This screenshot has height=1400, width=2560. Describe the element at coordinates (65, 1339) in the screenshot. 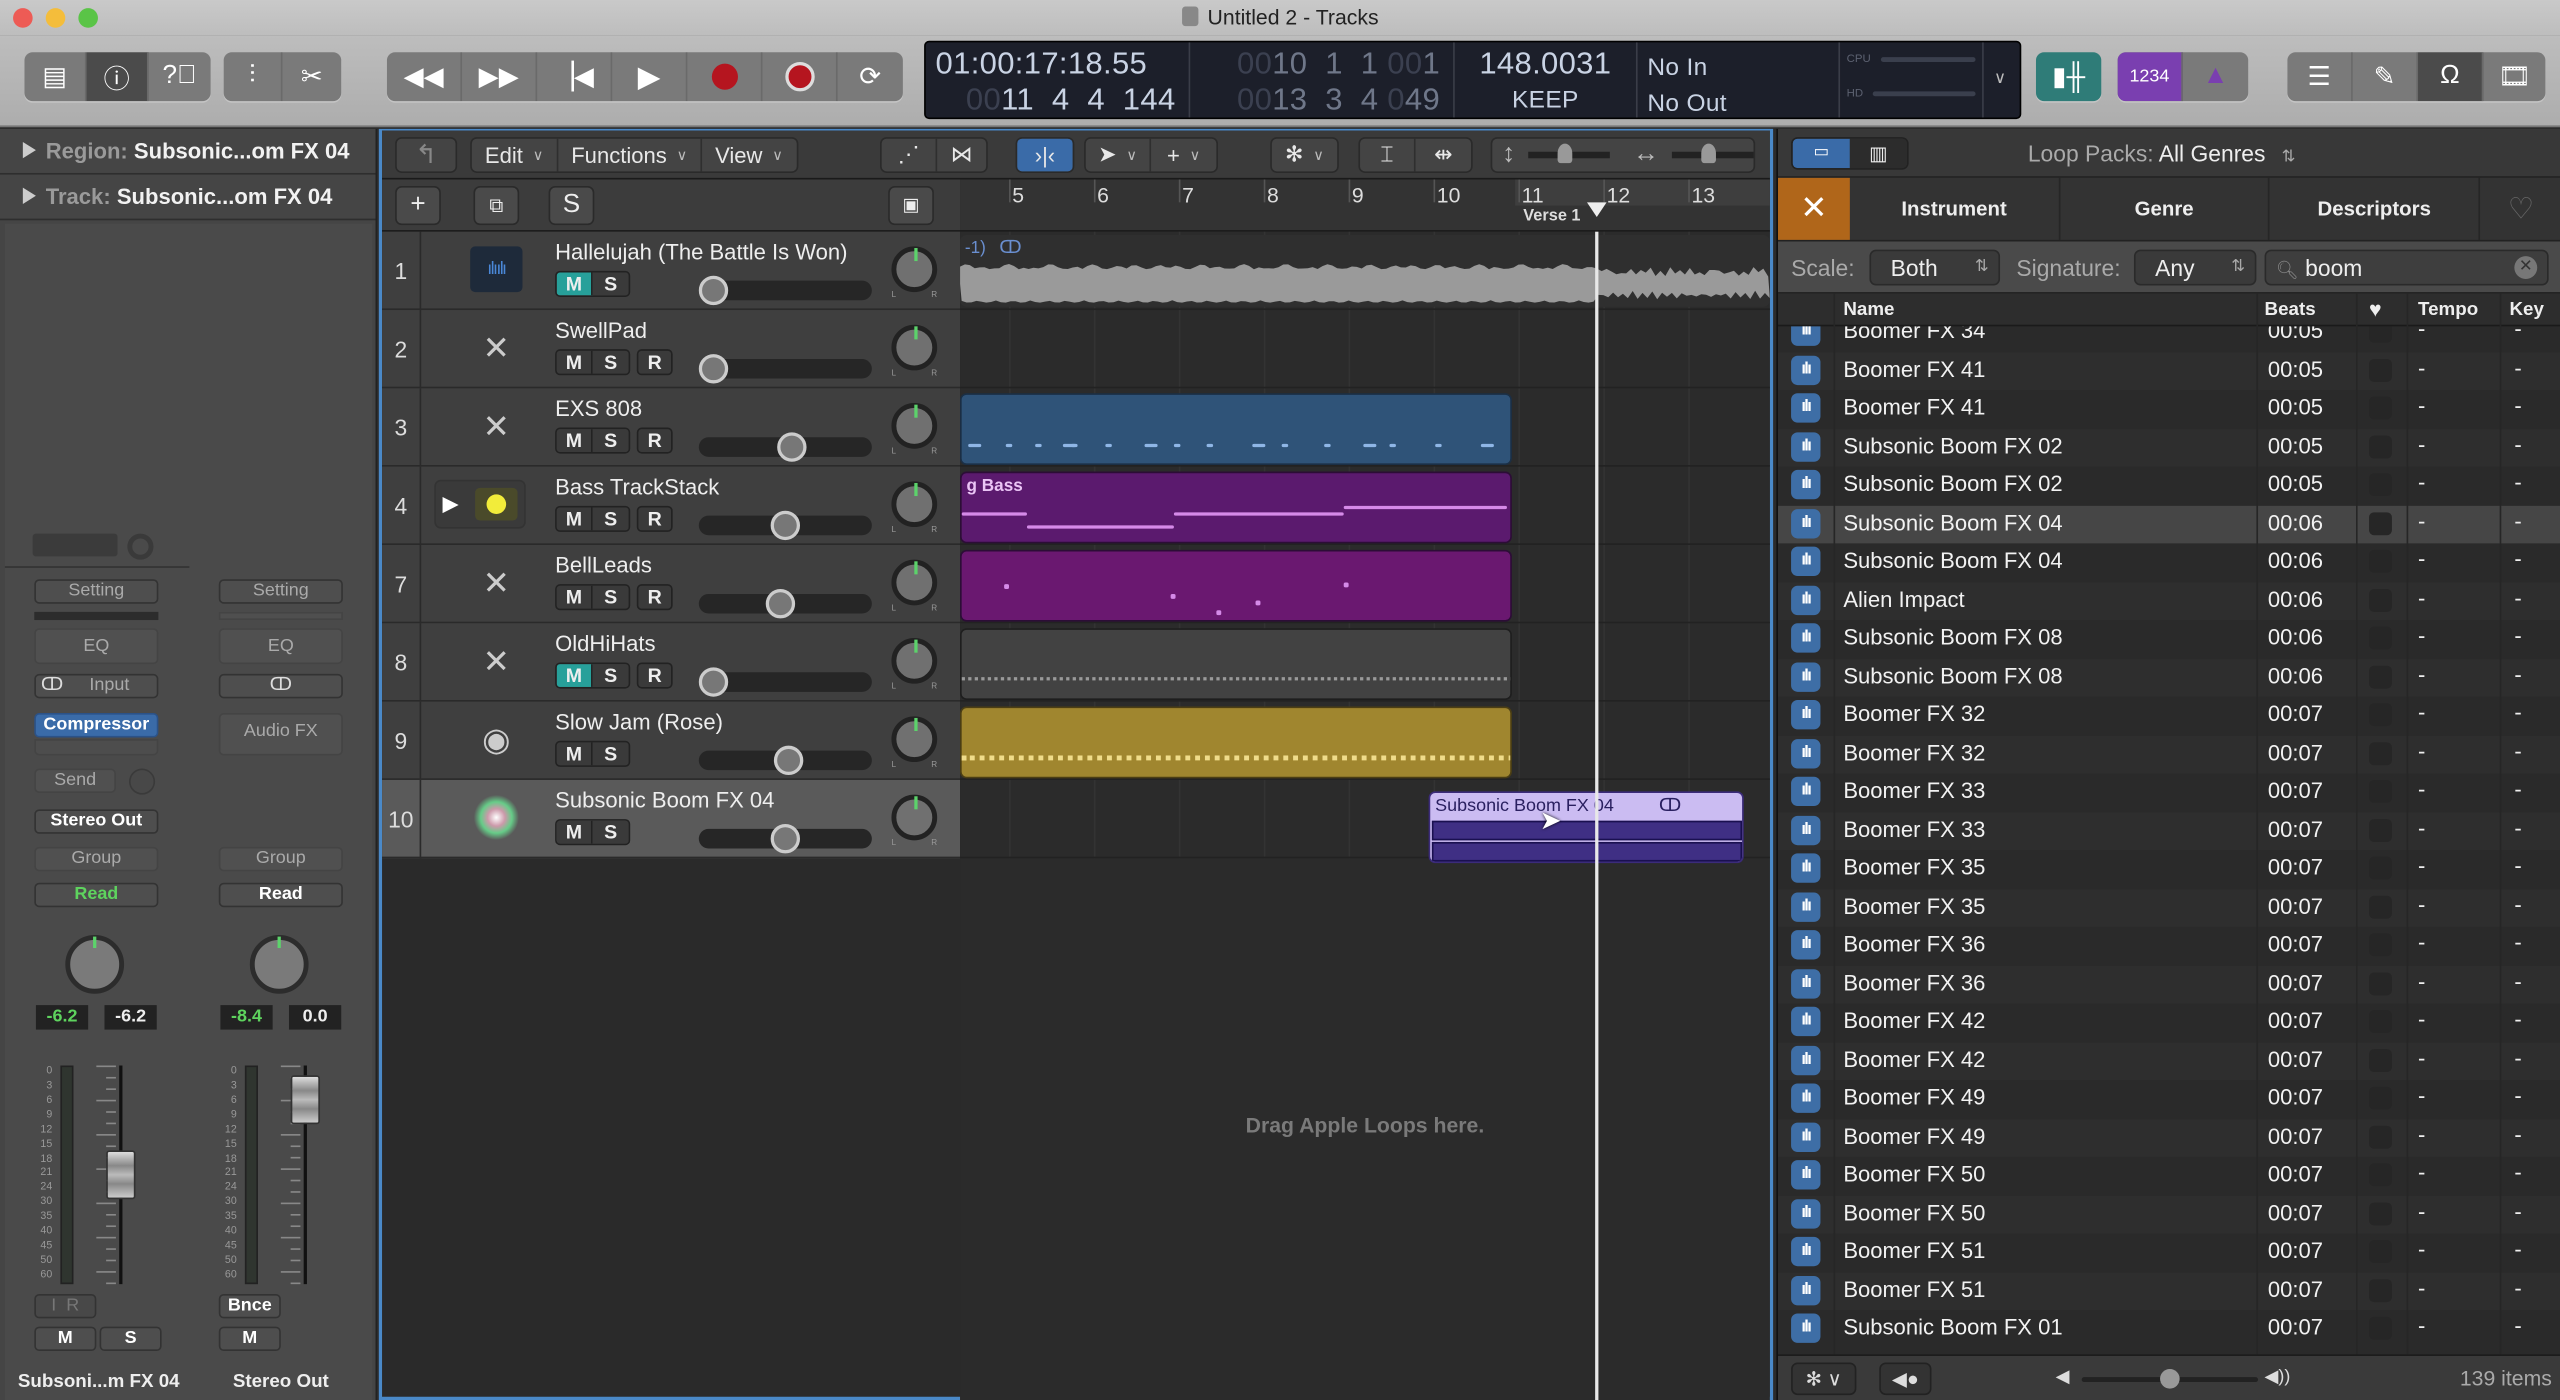

I see `mute-button: M` at that location.